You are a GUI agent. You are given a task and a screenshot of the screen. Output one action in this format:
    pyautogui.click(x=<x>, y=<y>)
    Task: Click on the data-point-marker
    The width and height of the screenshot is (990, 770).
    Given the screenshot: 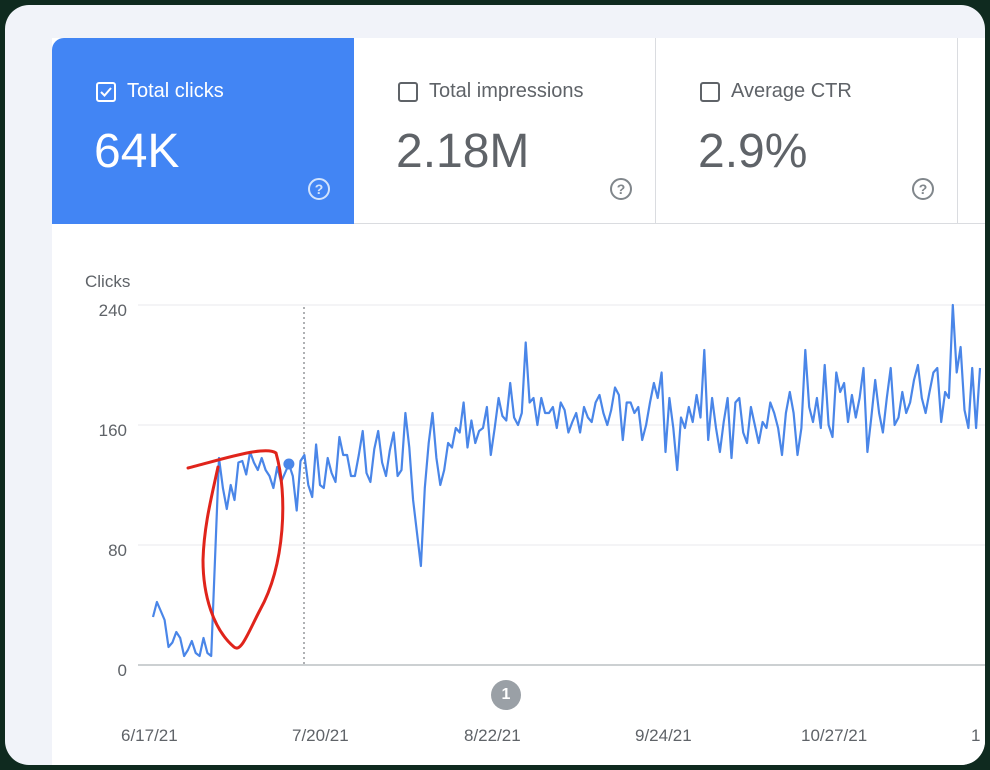 What is the action you would take?
    pyautogui.click(x=289, y=464)
    